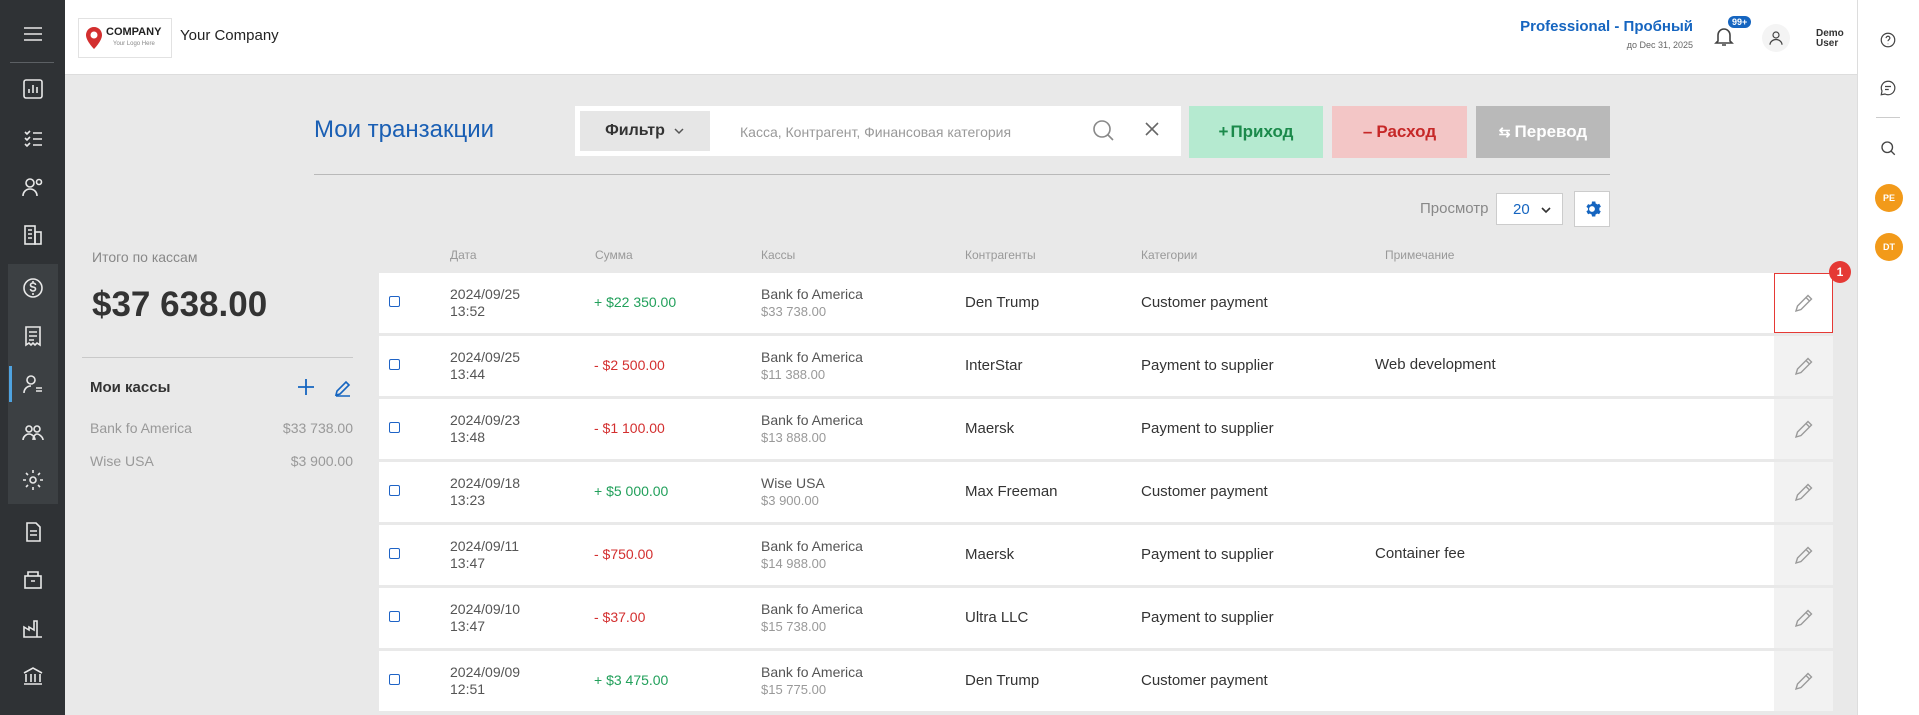  I want to click on chat-icon, so click(1888, 88).